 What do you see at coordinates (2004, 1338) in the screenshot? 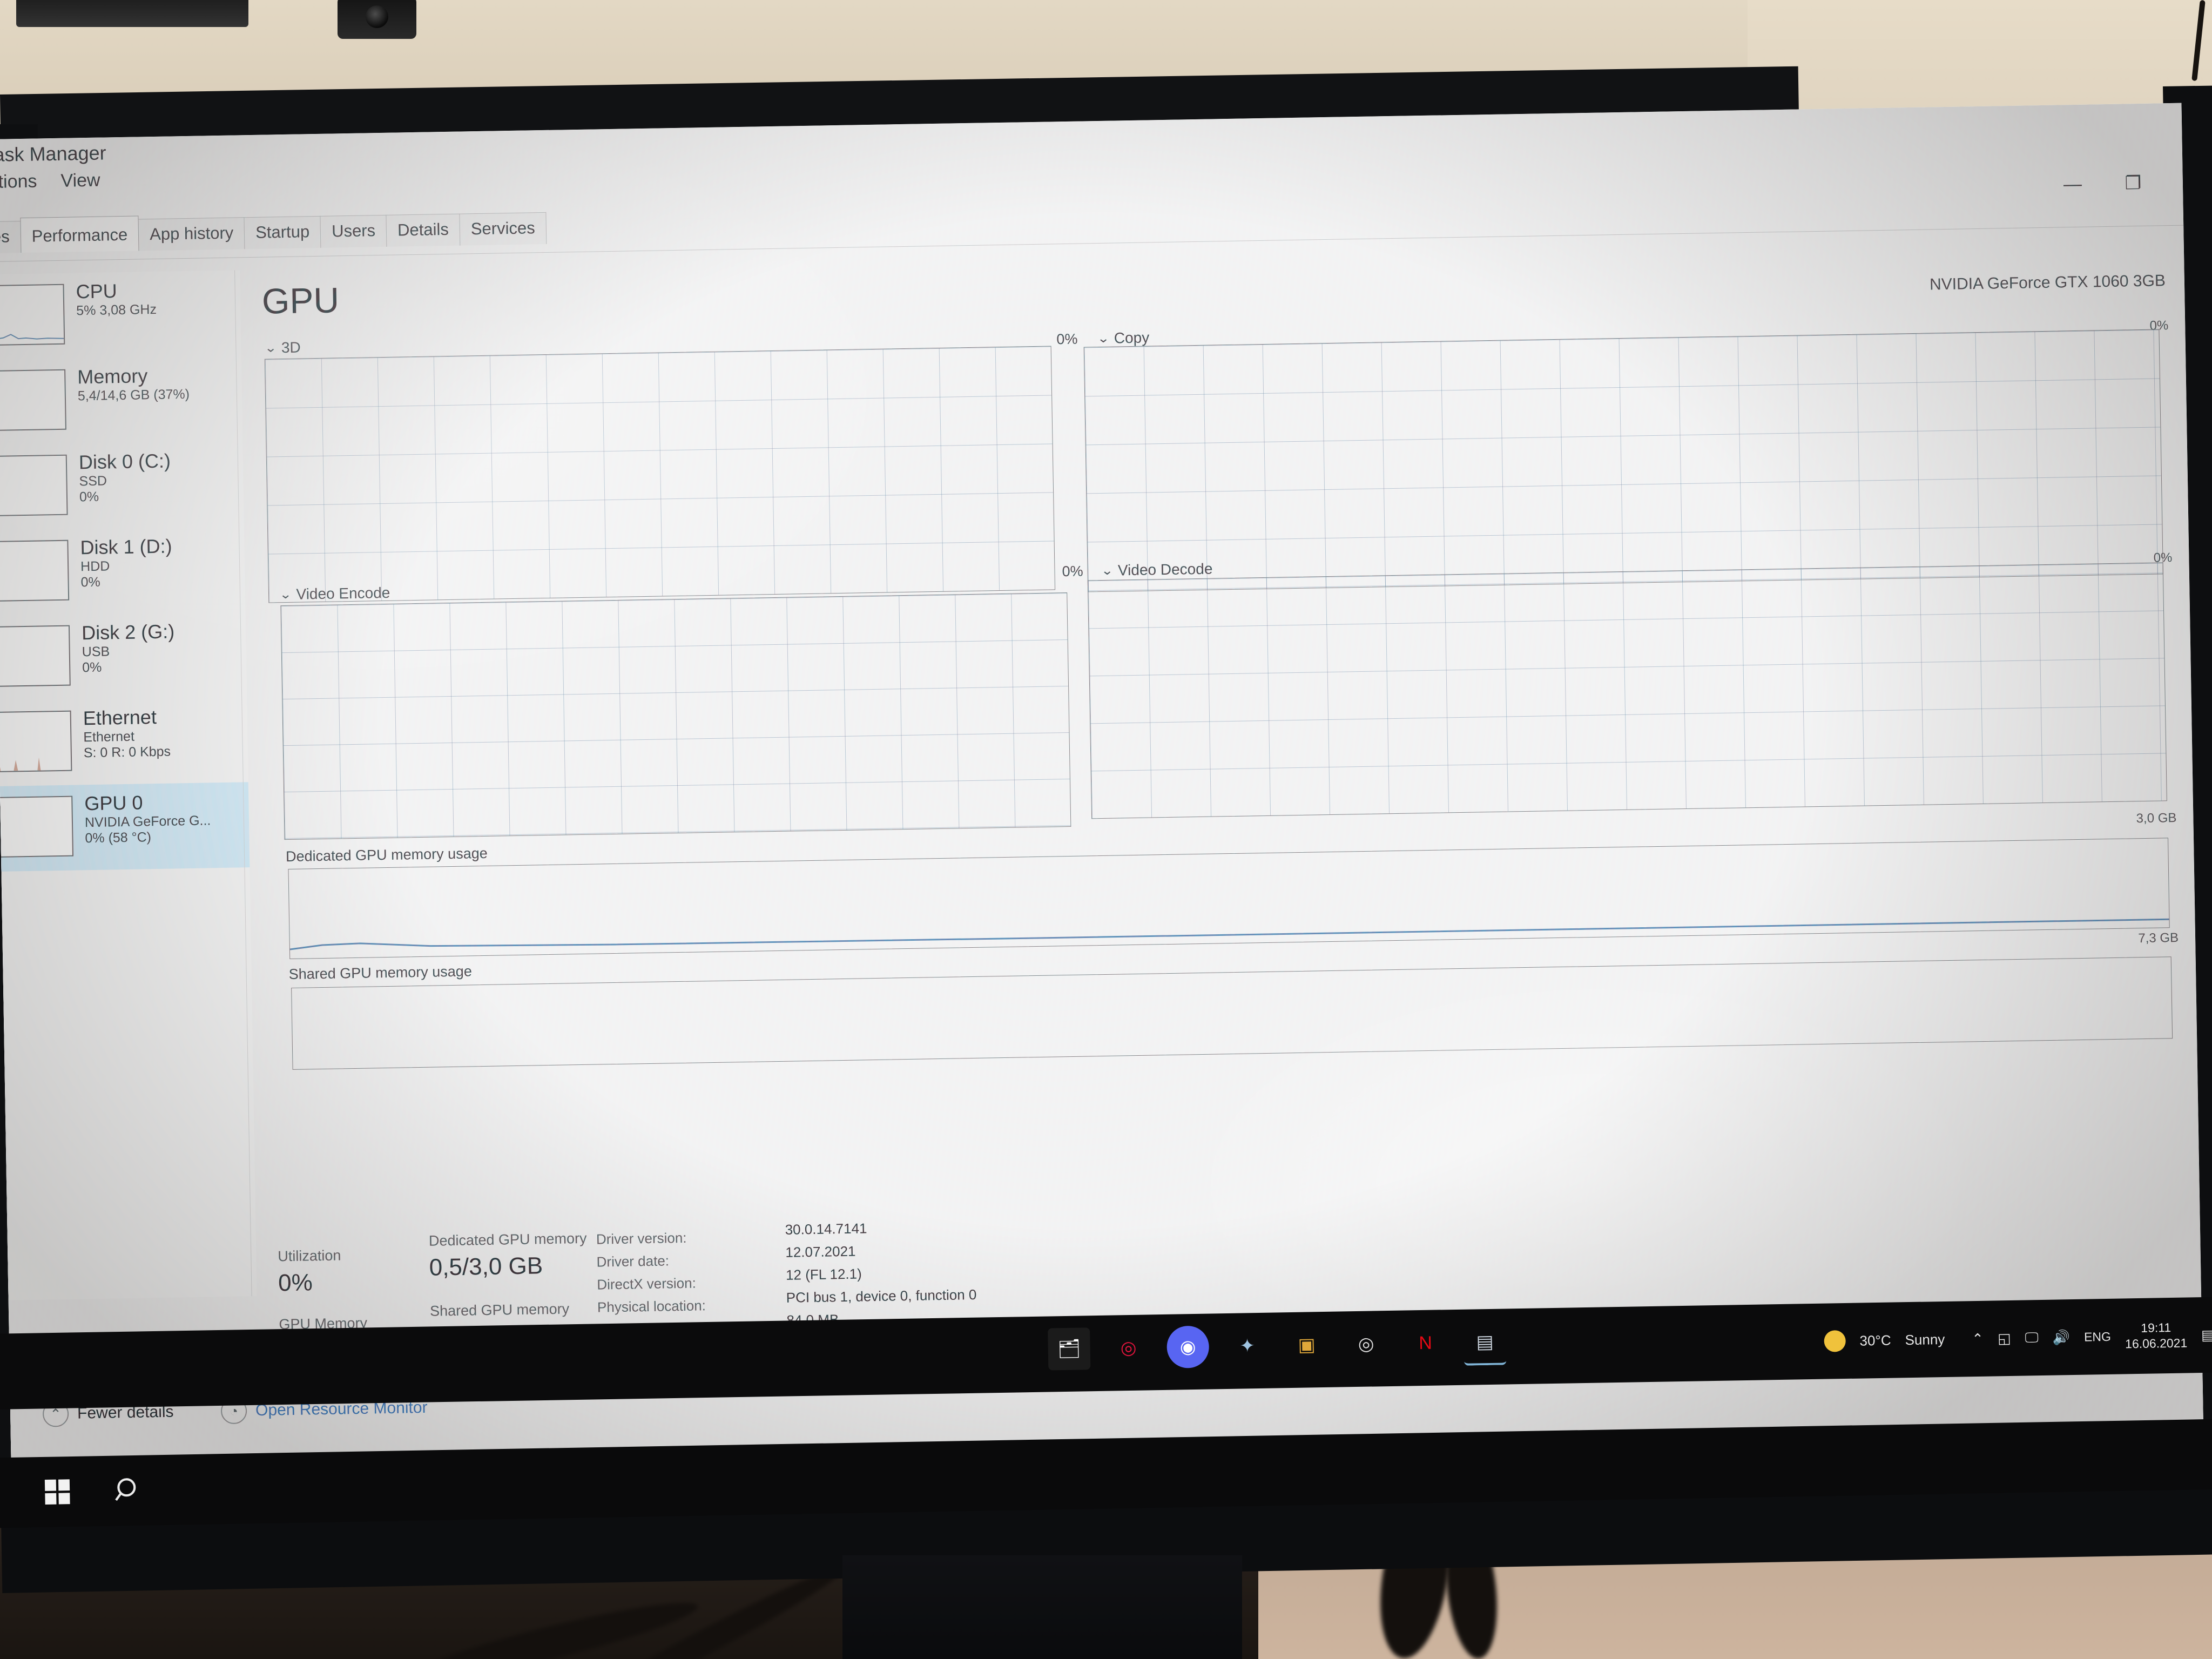
I see `onedrive-icon: ◱` at bounding box center [2004, 1338].